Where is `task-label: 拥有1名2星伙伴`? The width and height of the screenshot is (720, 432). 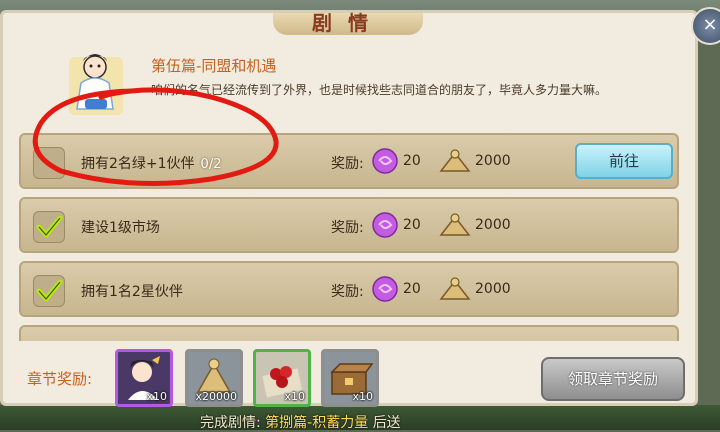
task-label: 拥有1名2星伙伴 is located at coordinates (132, 292).